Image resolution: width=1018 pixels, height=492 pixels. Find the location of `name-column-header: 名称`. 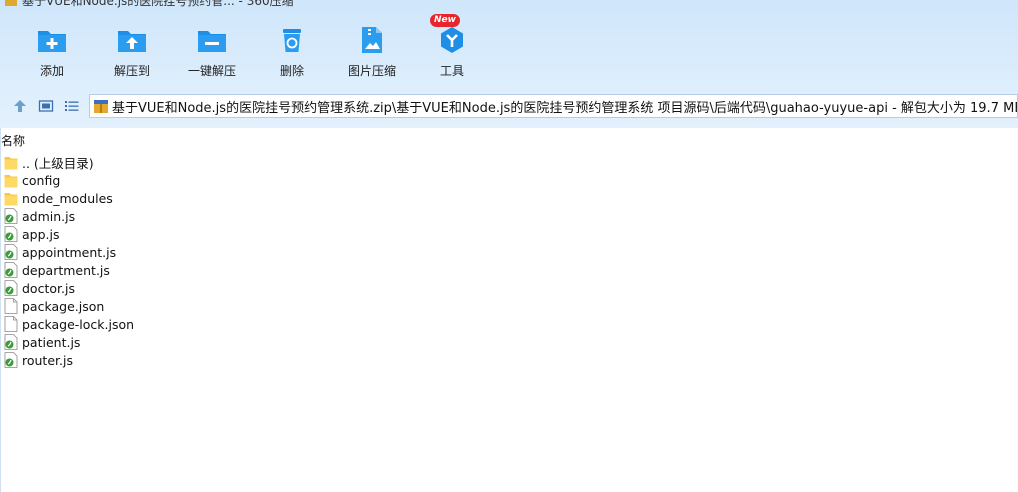

name-column-header: 名称 is located at coordinates (13, 140).